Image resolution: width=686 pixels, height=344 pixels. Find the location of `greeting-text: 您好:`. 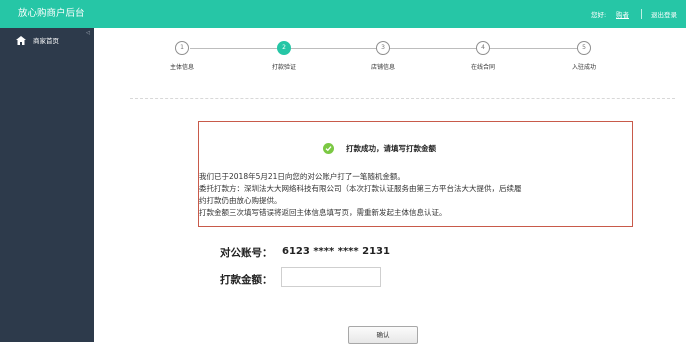

greeting-text: 您好: is located at coordinates (599, 15).